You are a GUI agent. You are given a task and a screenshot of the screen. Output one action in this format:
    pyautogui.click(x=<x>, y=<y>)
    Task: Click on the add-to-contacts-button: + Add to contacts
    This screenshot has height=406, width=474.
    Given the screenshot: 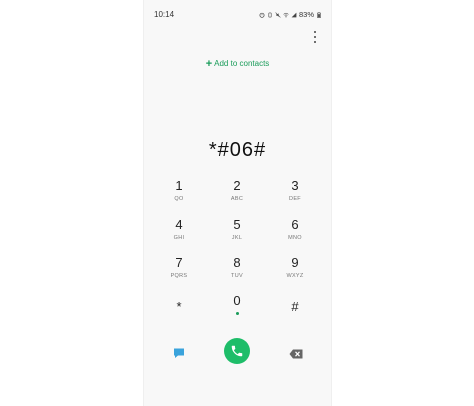 What is the action you would take?
    pyautogui.click(x=237, y=64)
    